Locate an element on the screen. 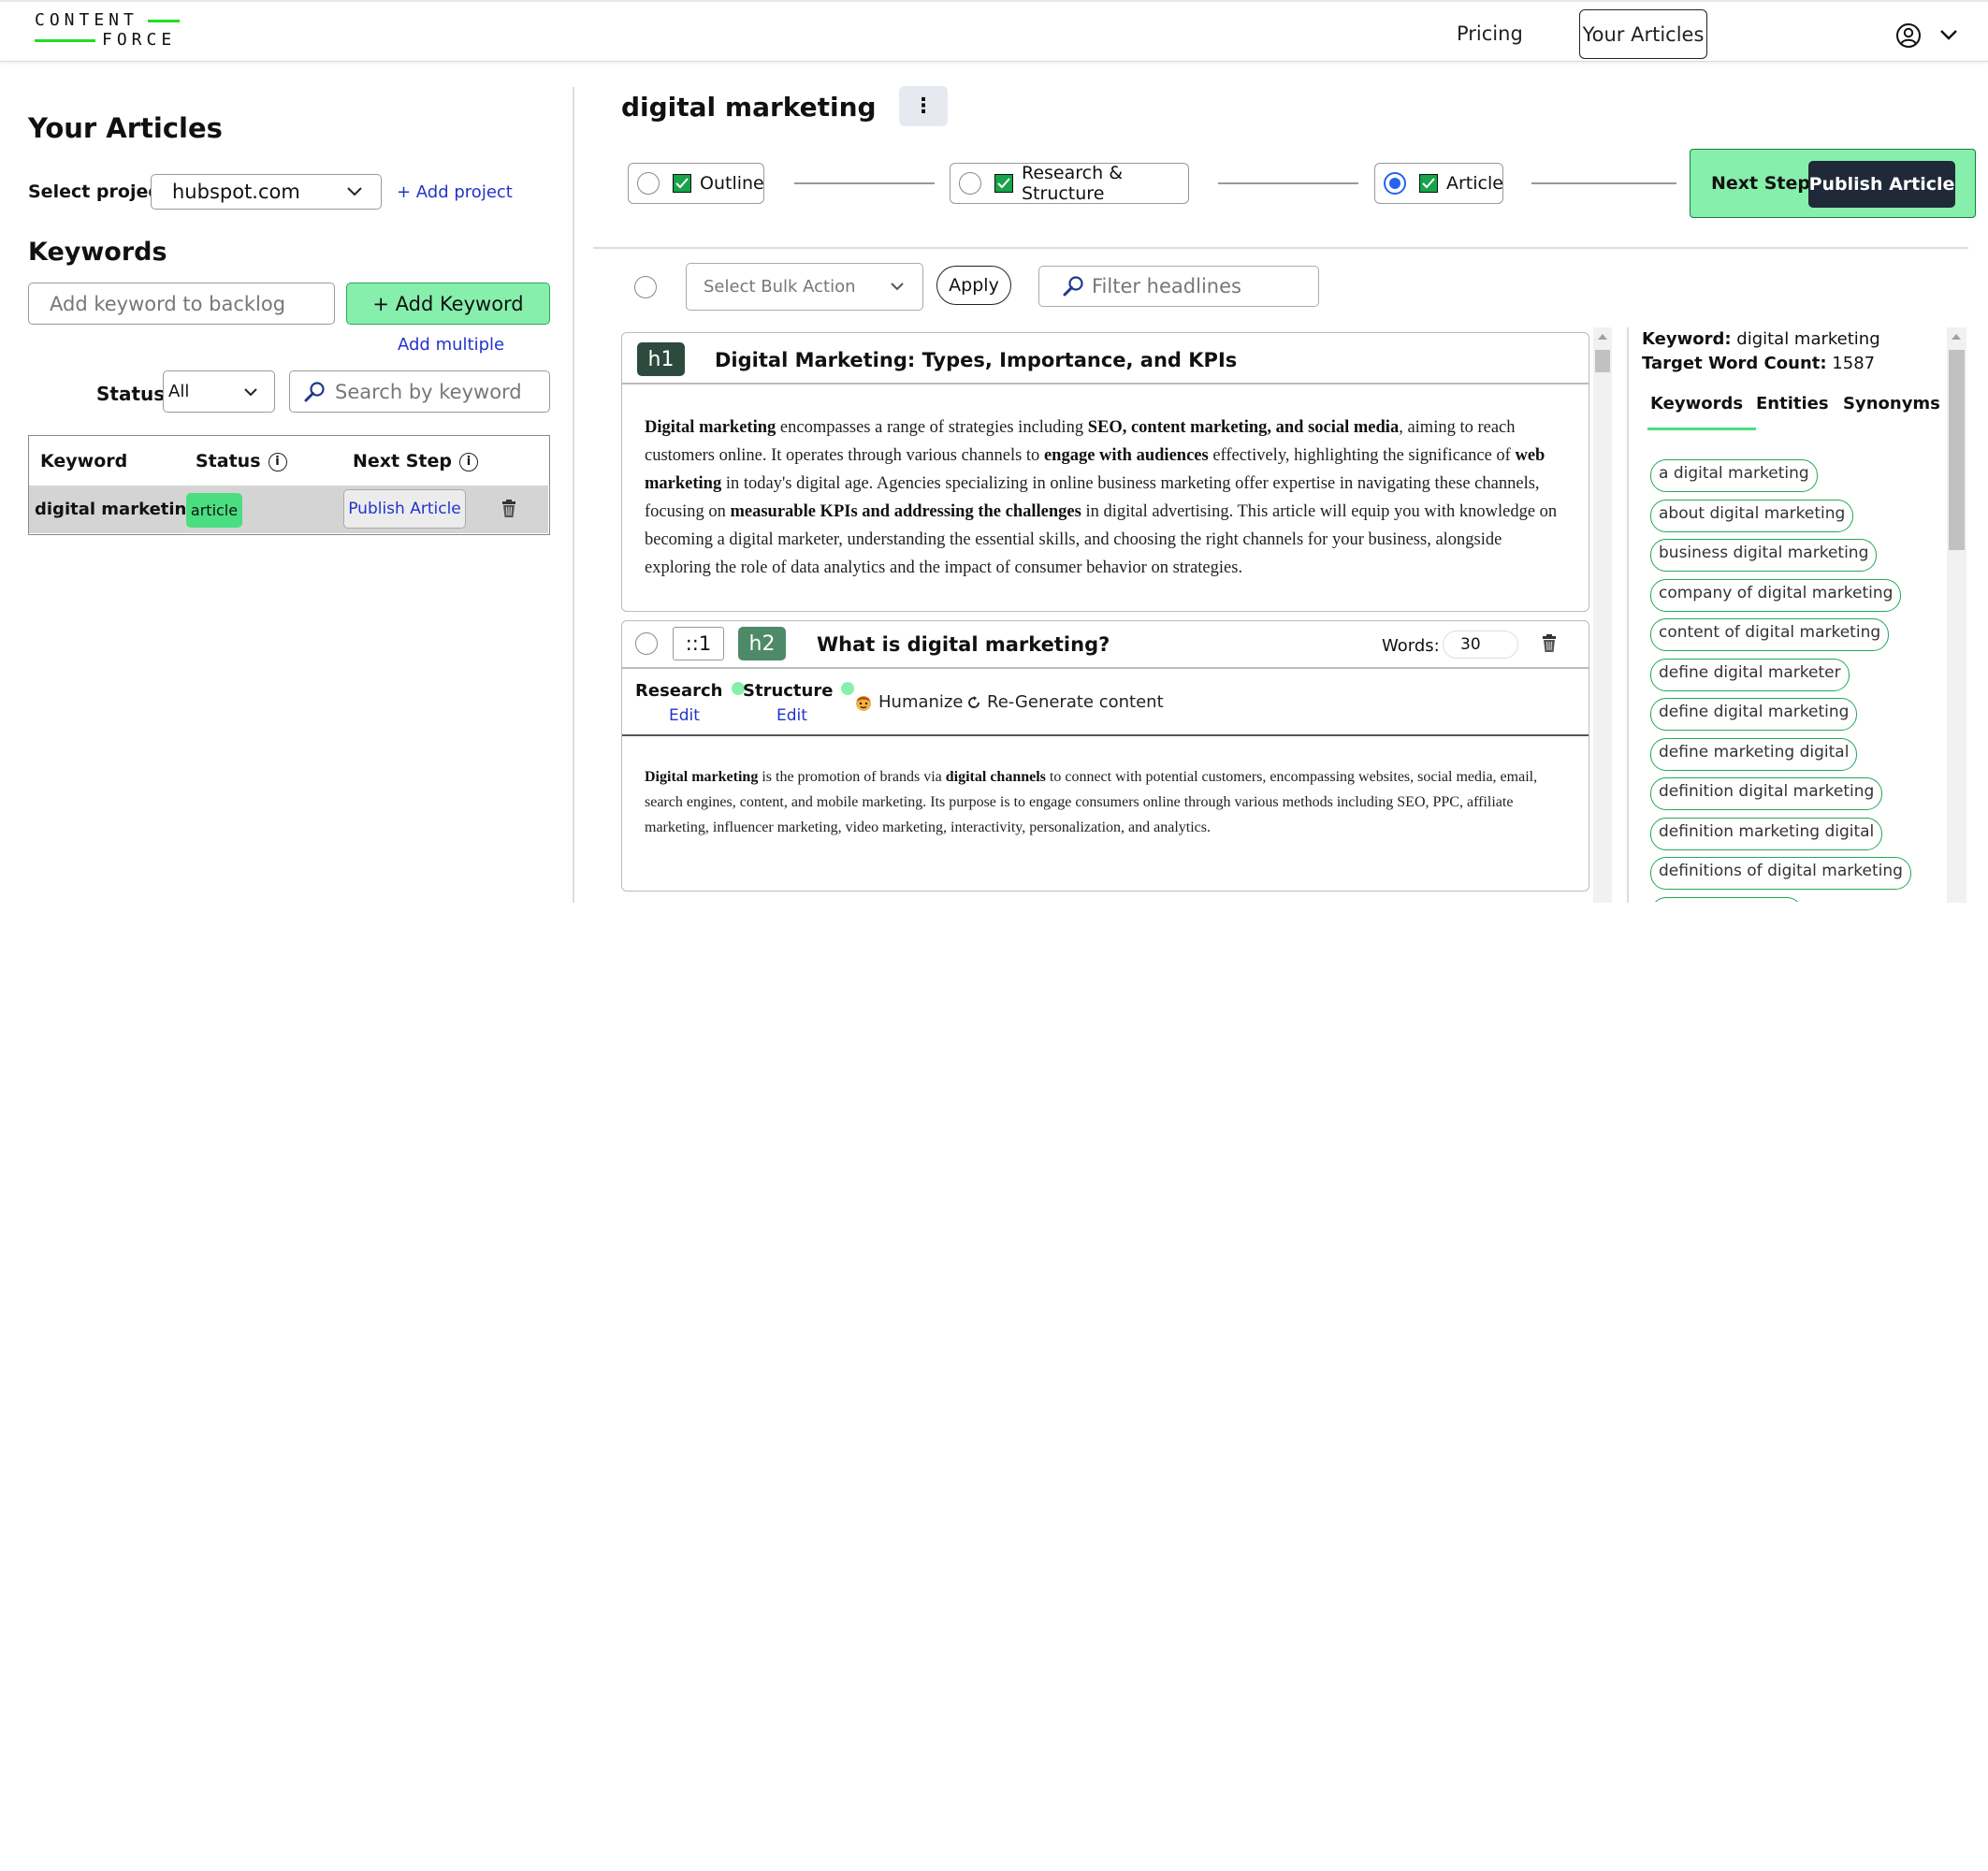  apply-button: Apply is located at coordinates (973, 285).